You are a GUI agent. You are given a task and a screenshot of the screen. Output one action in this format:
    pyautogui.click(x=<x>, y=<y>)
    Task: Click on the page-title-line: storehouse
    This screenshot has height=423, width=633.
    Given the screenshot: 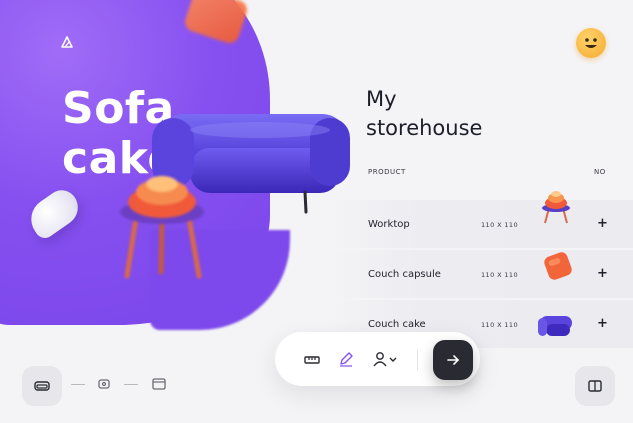 What is the action you would take?
    pyautogui.click(x=424, y=128)
    